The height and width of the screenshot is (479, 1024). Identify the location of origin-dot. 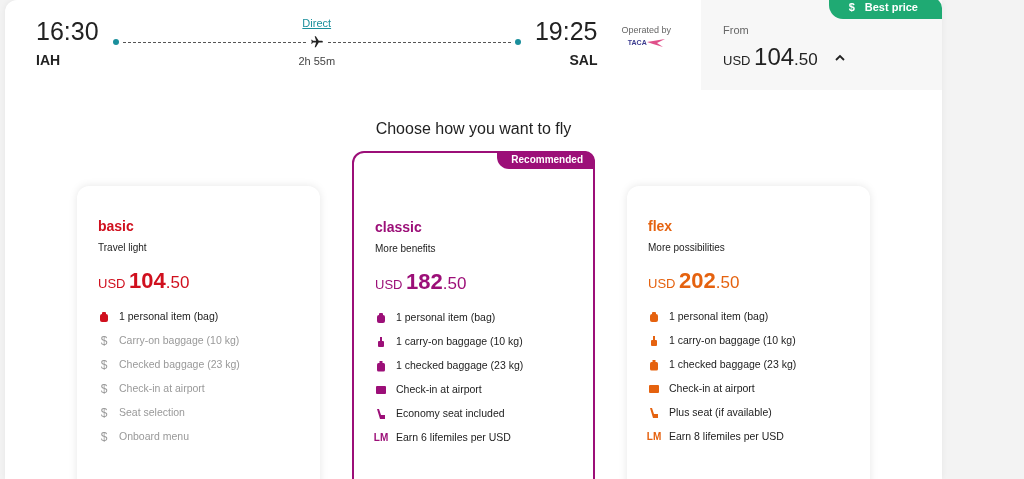
(115, 42).